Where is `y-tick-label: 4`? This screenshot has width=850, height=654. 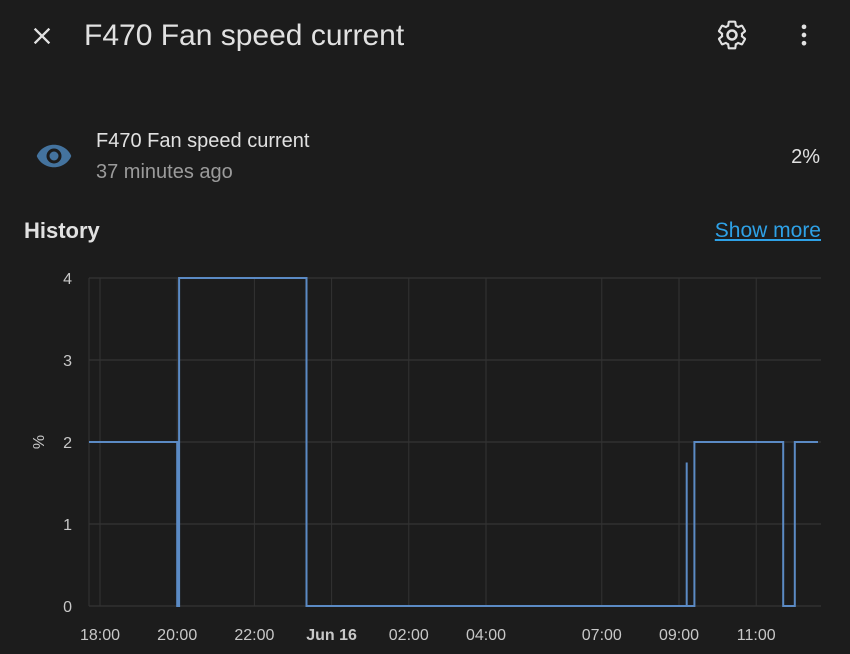 y-tick-label: 4 is located at coordinates (67, 279).